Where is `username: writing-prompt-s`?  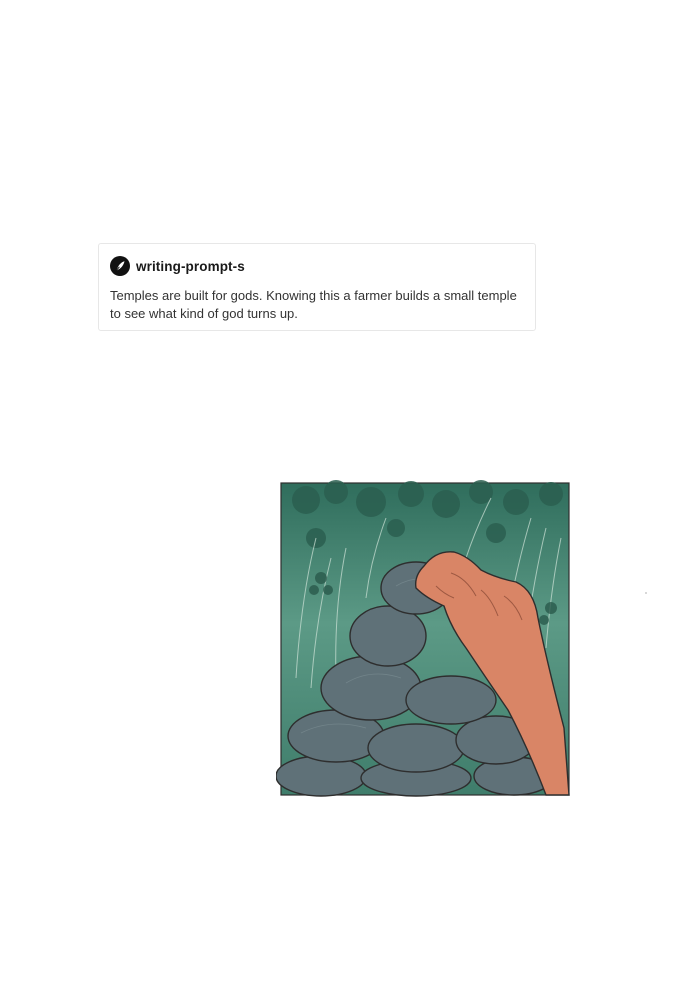
username: writing-prompt-s is located at coordinates (190, 266).